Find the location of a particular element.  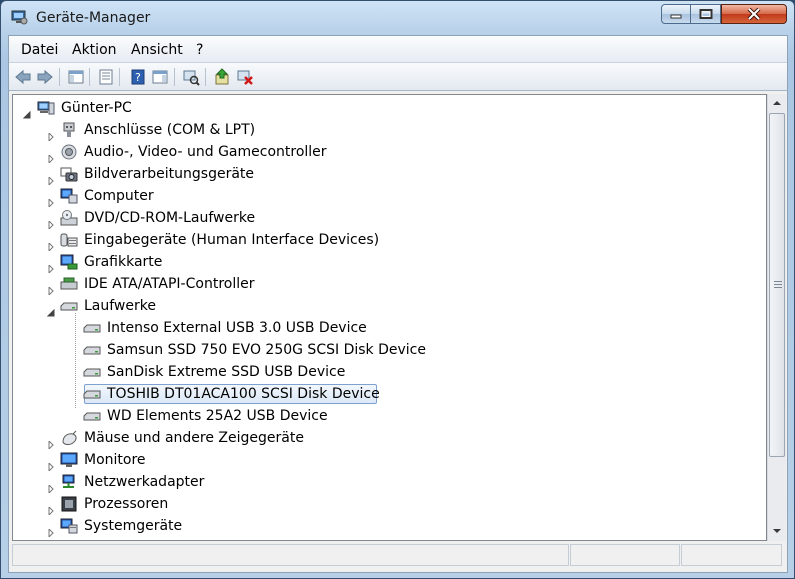

properties-icon is located at coordinates (106, 77).